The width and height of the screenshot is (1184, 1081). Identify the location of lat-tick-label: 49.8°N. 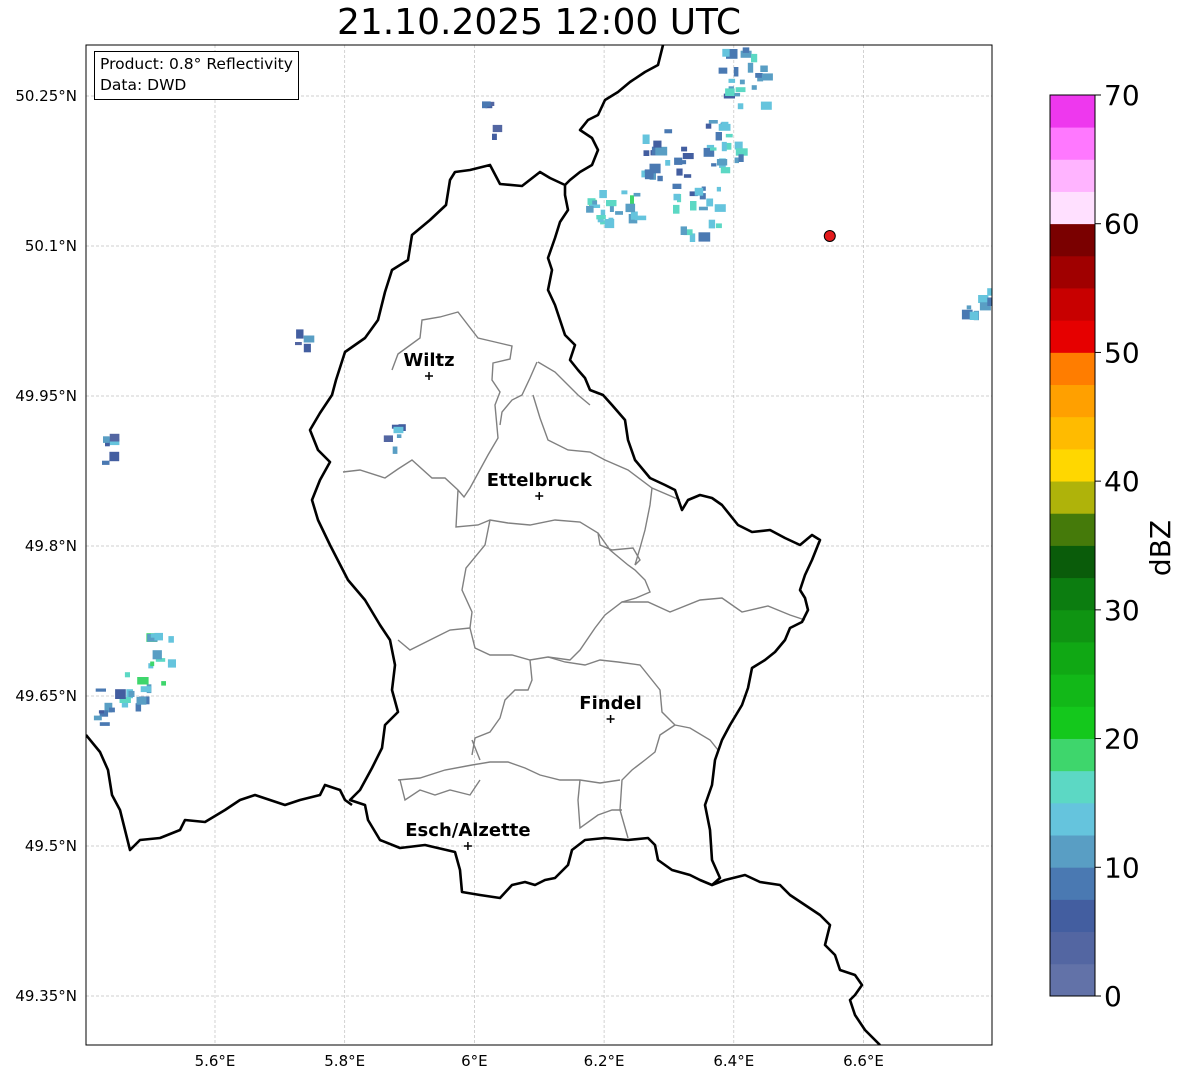
(51, 546).